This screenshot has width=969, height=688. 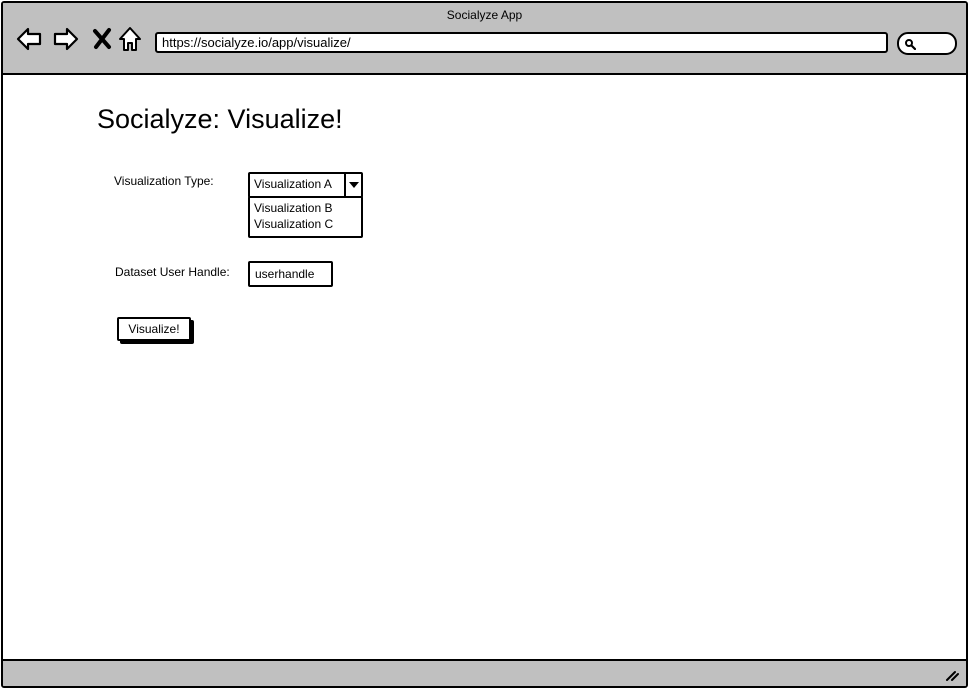 What do you see at coordinates (220, 119) in the screenshot?
I see `page-title: Socialyze: Visualize!` at bounding box center [220, 119].